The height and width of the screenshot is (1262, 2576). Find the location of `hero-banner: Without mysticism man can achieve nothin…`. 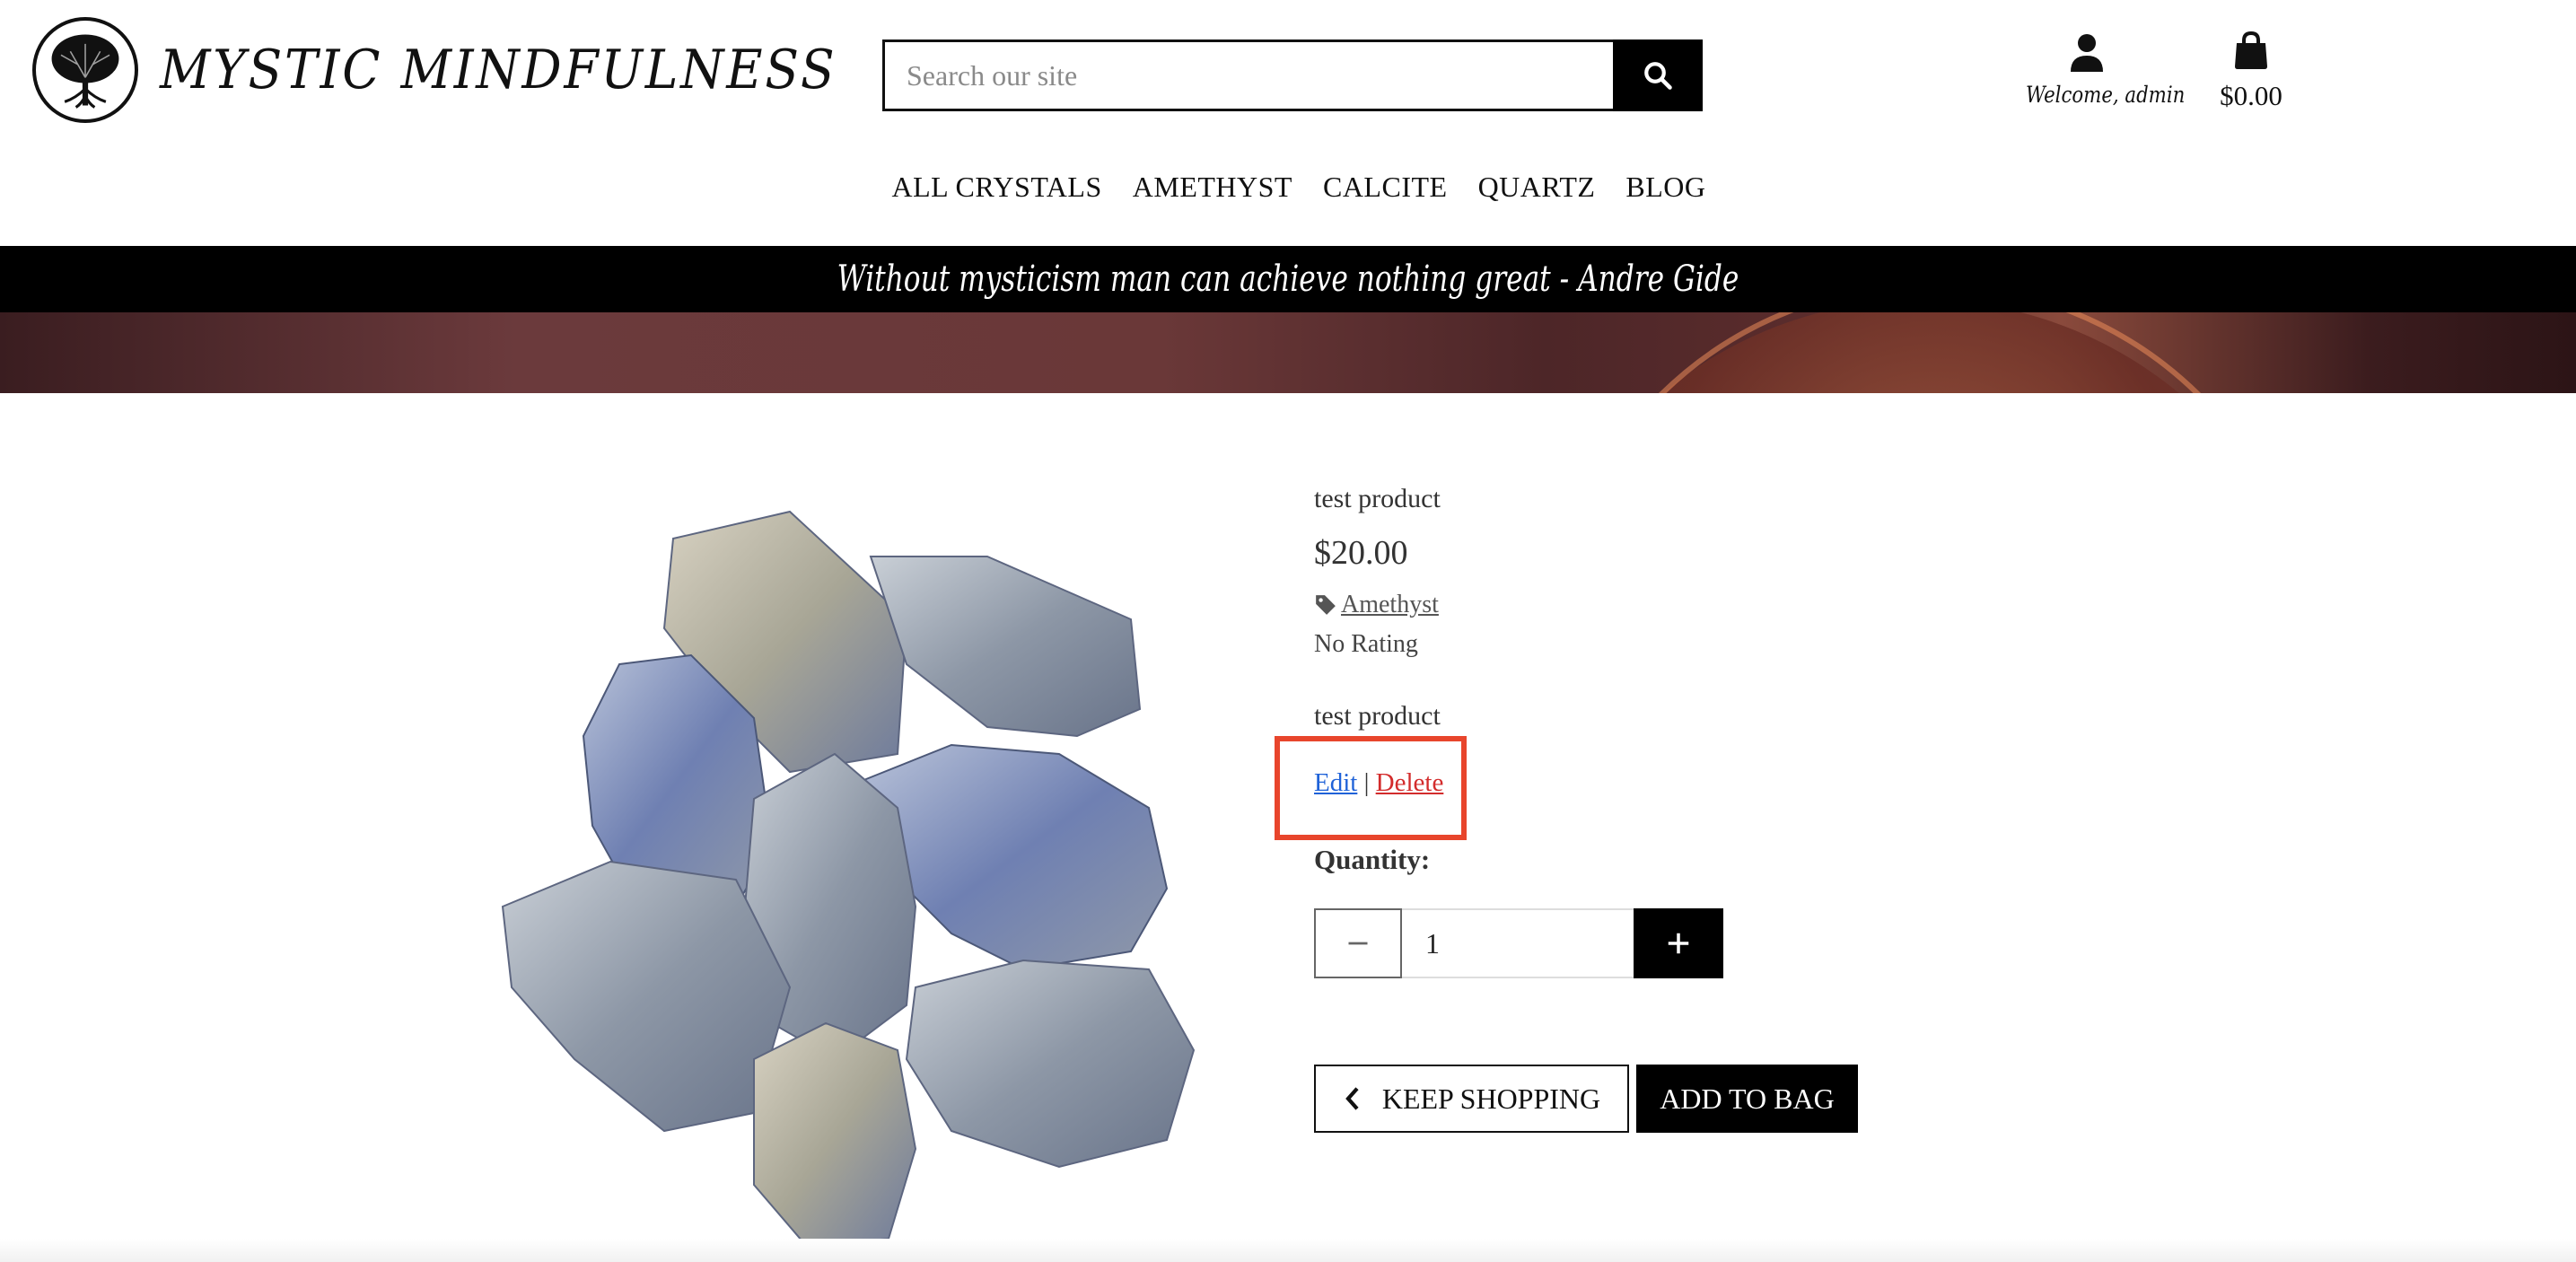

hero-banner: Without mysticism man can achieve nothin… is located at coordinates (1288, 320).